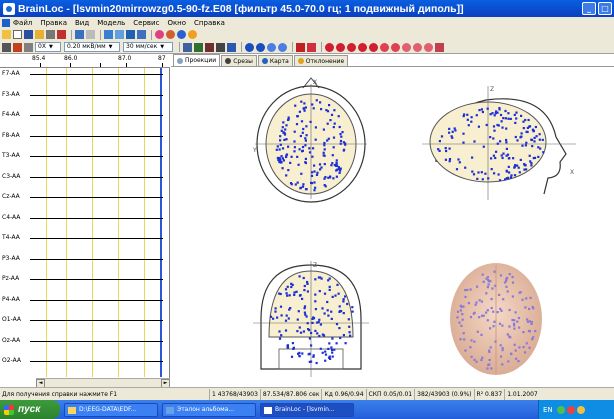  Describe the element at coordinates (6, 22) in the screenshot. I see `document-icon` at that location.